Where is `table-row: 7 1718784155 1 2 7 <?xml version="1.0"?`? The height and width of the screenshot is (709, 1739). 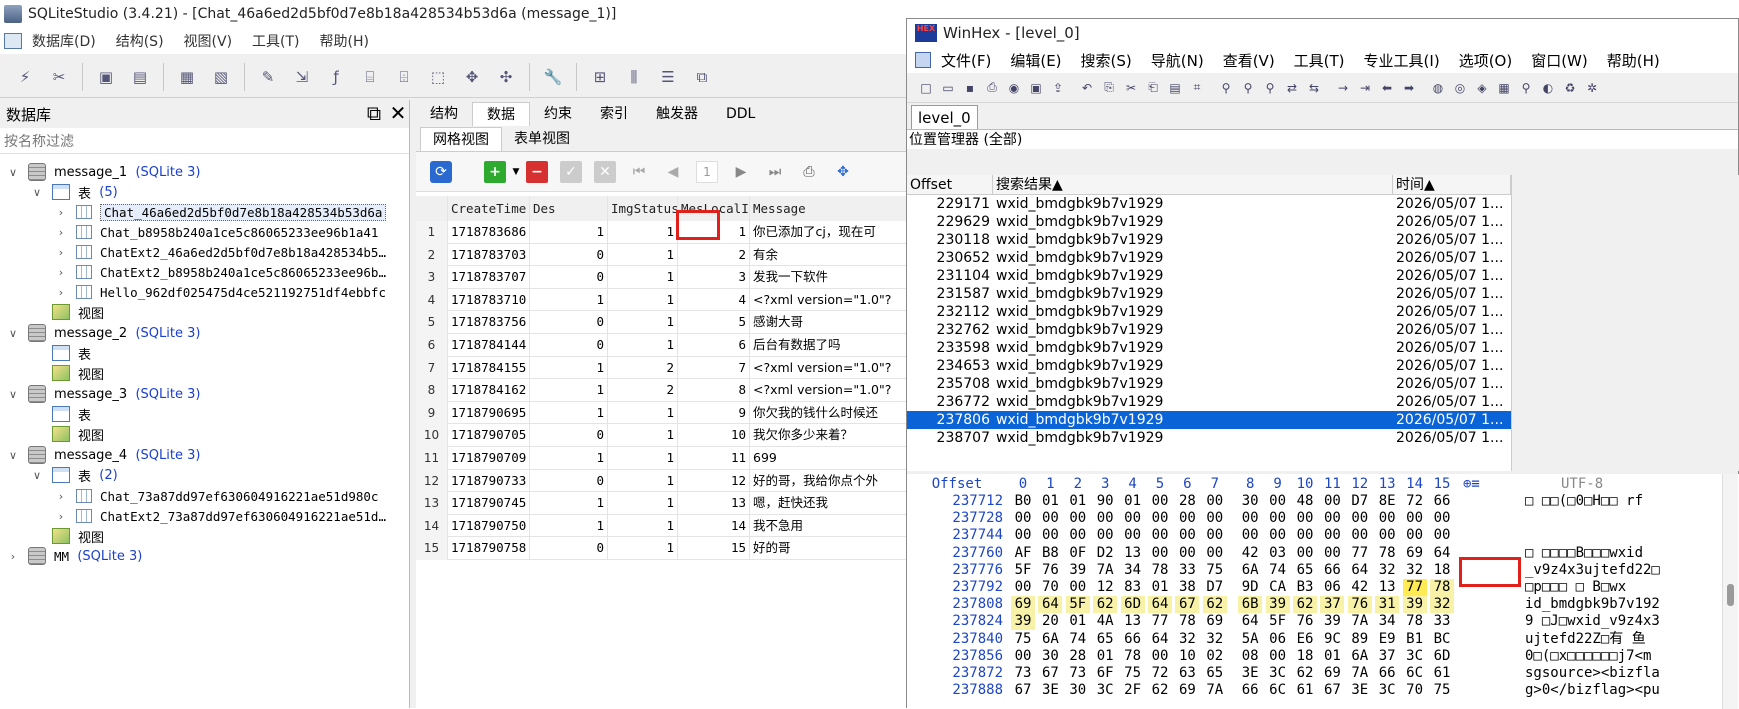
table-row: 7 1718784155 1 2 7 <?xml version="1.0"? is located at coordinates (664, 368).